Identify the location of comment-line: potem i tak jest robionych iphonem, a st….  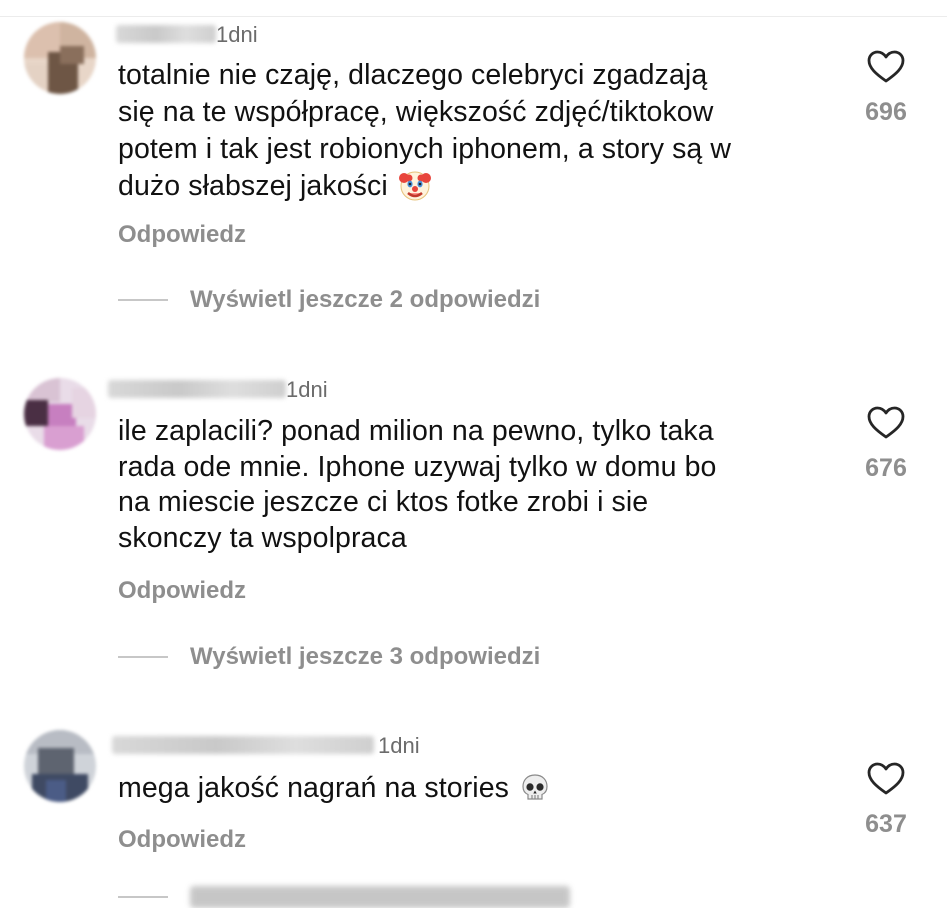
(425, 149).